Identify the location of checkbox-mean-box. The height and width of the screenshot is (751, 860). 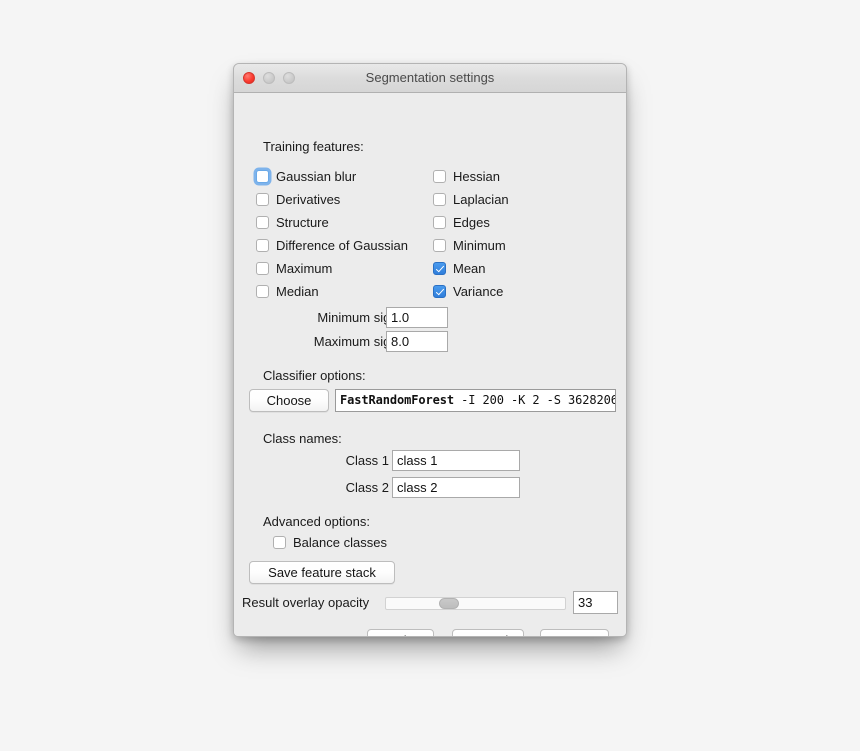
(439, 268).